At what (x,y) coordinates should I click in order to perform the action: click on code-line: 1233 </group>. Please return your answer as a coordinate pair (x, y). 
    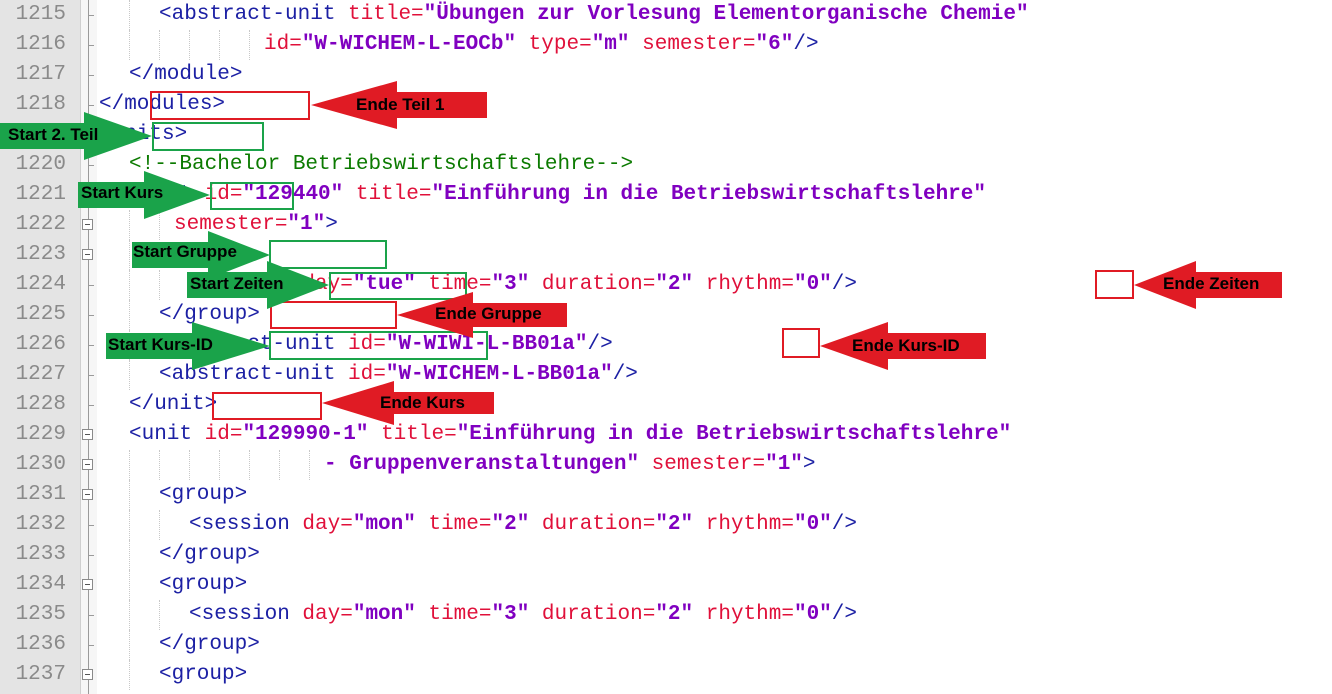
    Looking at the image, I should click on (666, 555).